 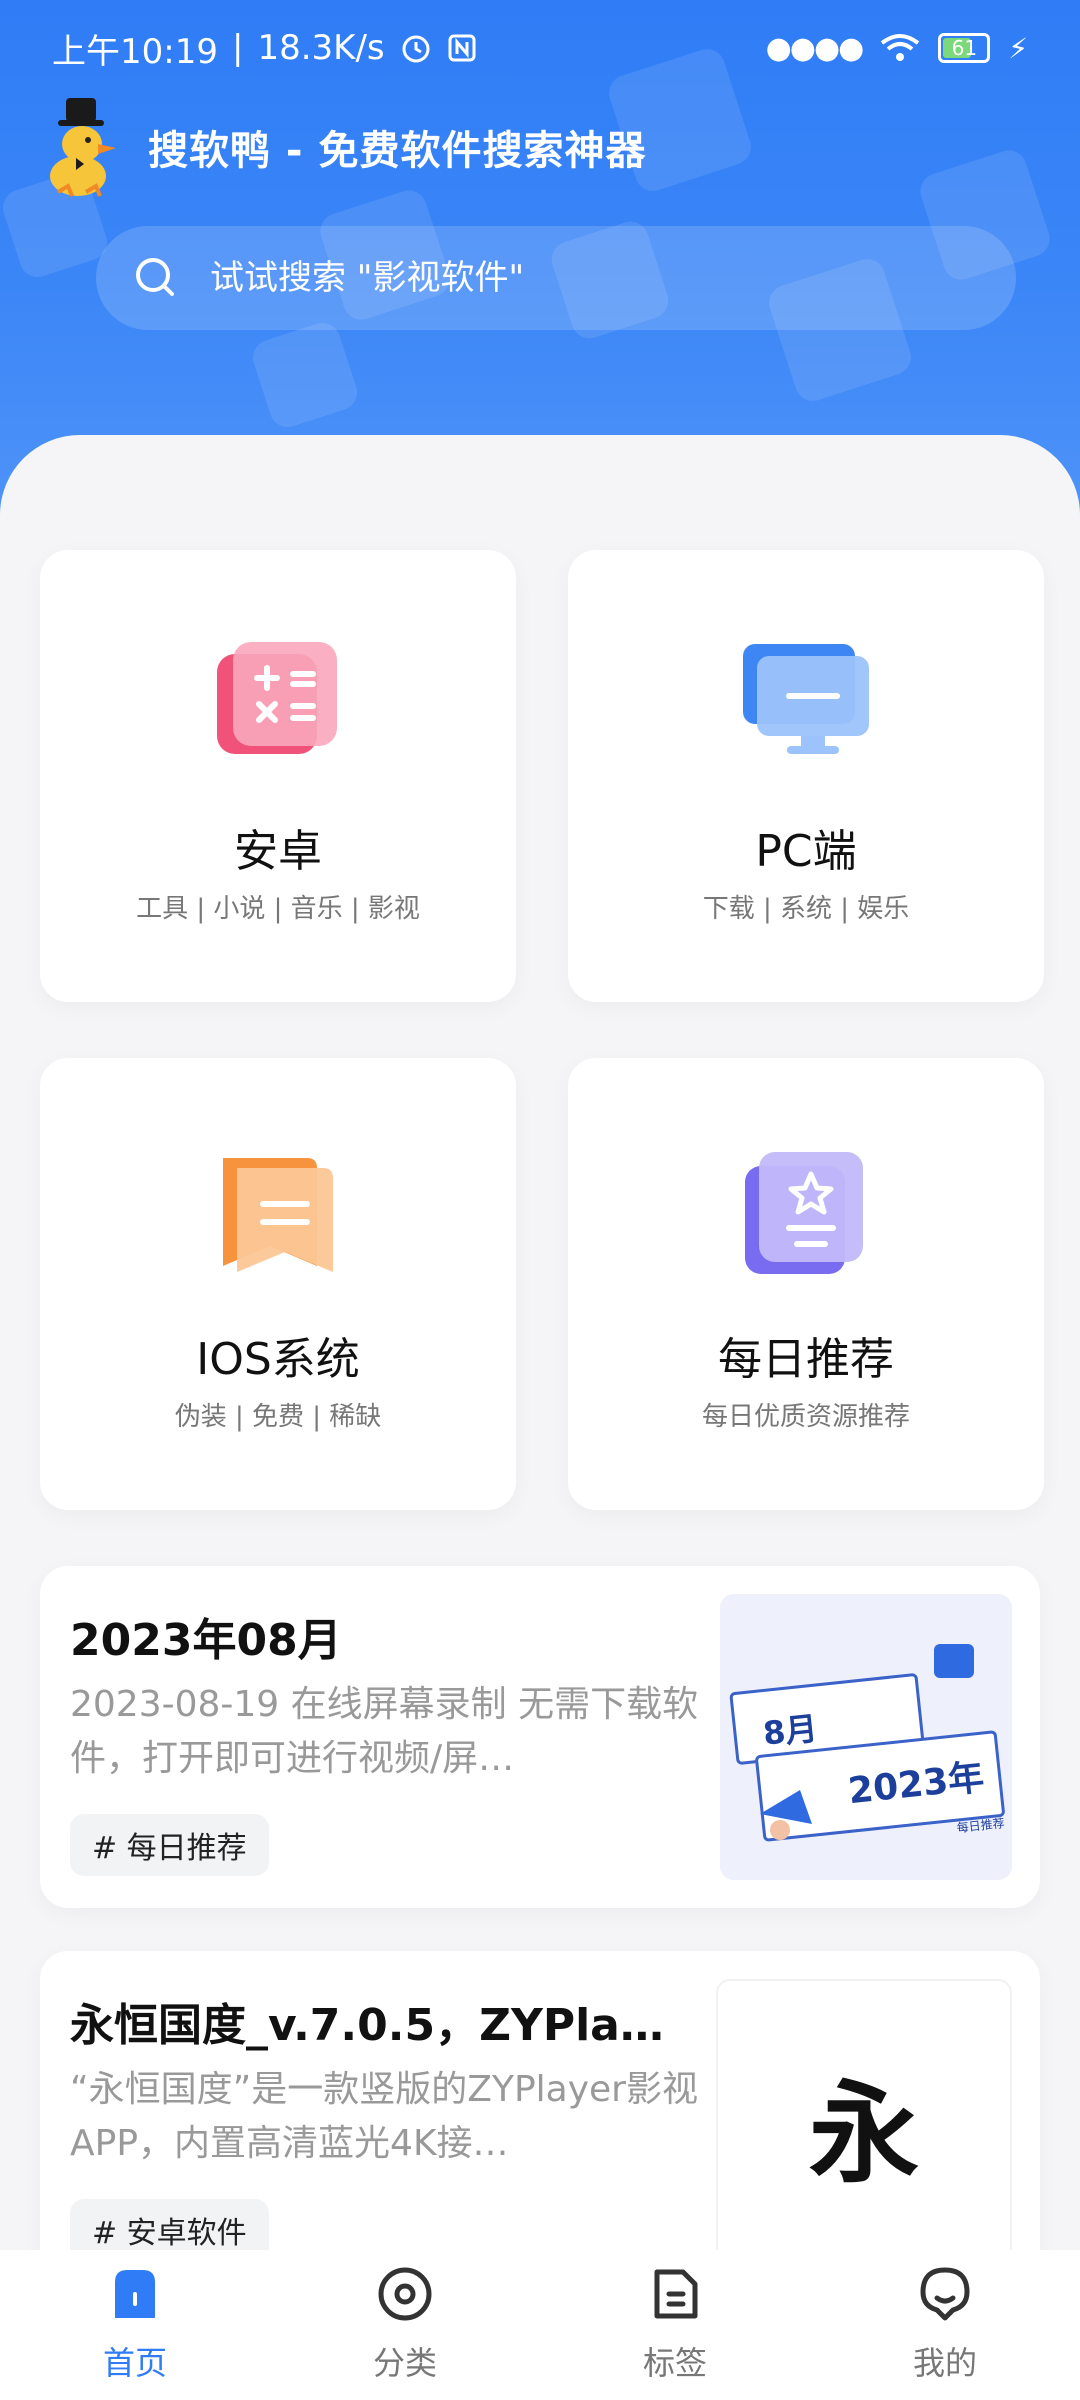 I want to click on category-icon, so click(x=405, y=2294).